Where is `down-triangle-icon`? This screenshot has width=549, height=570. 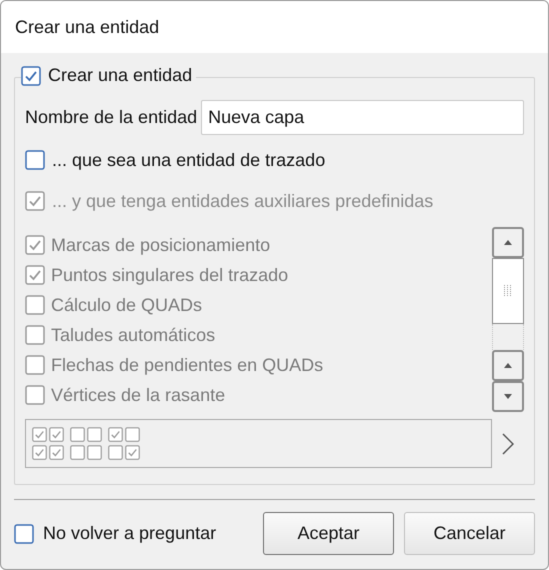
down-triangle-icon is located at coordinates (508, 396).